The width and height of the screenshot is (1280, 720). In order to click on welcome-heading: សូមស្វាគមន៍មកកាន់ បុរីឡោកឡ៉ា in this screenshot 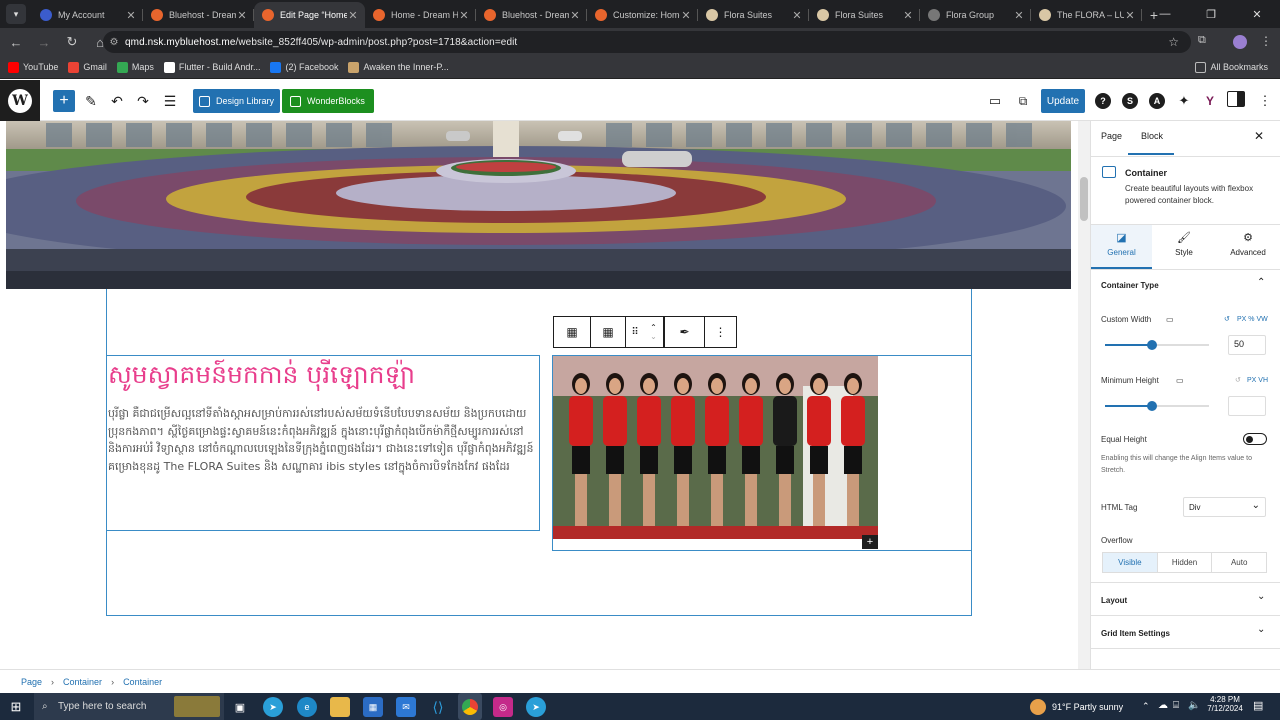, I will do `click(323, 375)`.